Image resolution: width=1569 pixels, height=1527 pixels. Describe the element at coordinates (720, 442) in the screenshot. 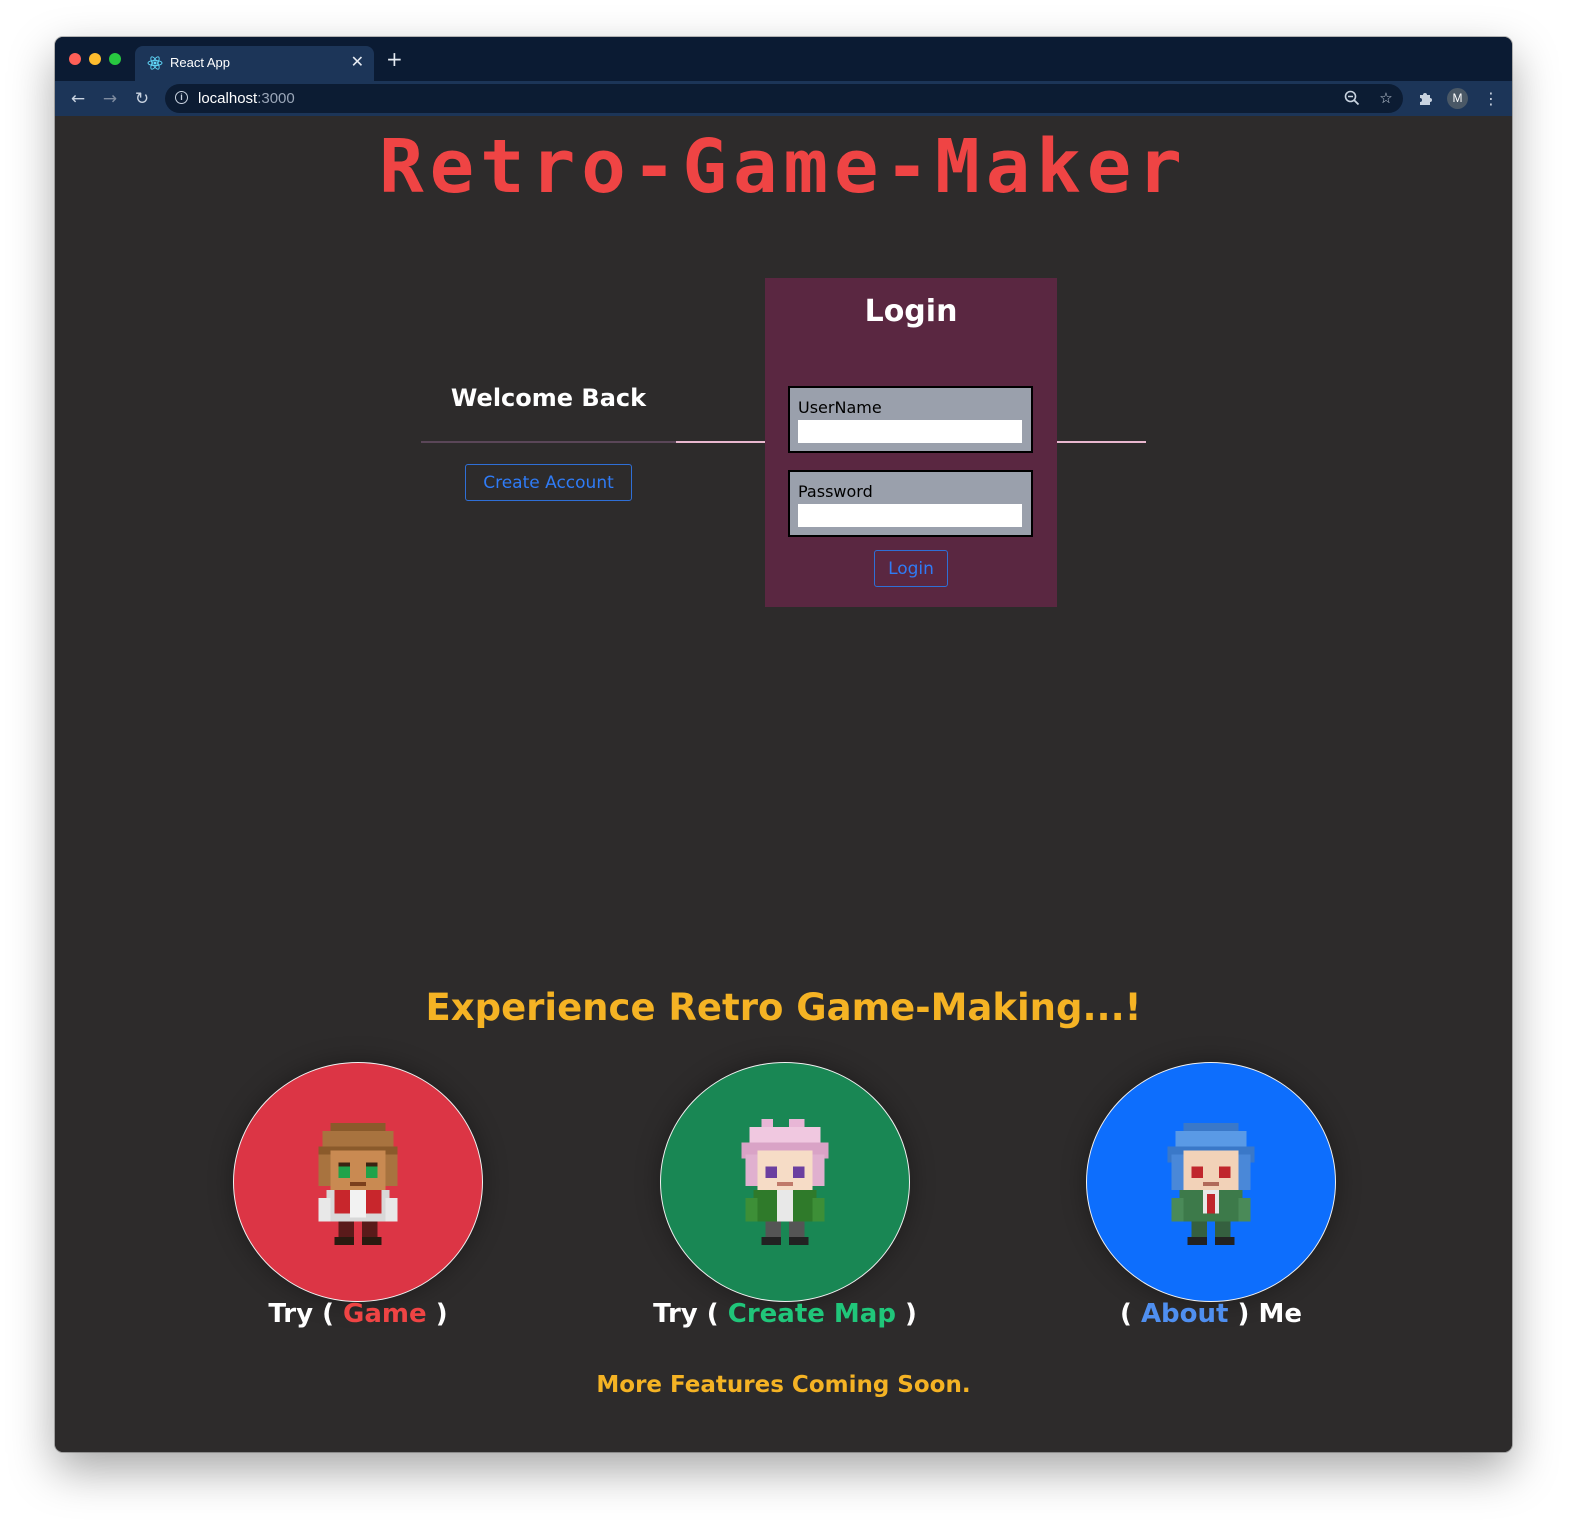

I see `divider-mid` at that location.